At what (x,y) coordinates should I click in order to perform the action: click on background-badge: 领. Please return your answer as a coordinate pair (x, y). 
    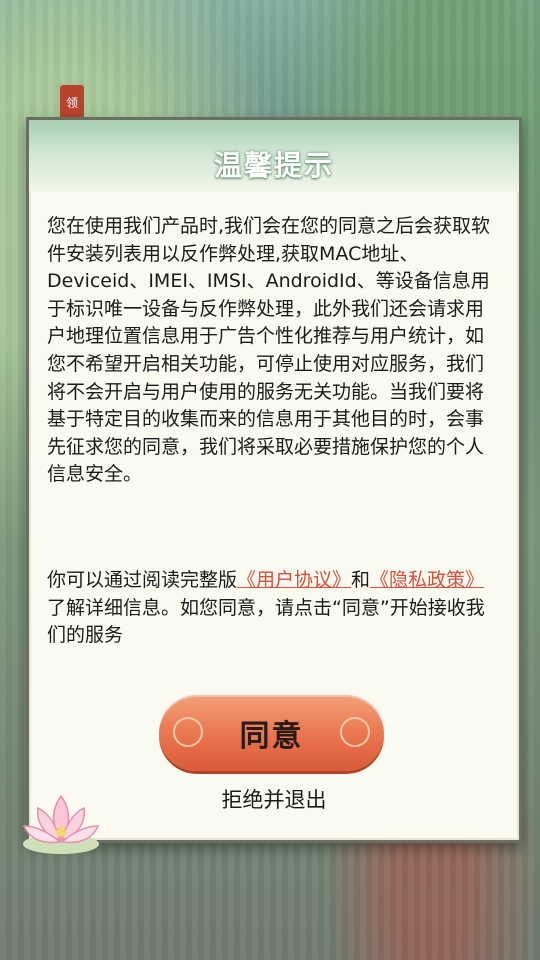
    Looking at the image, I should click on (72, 103).